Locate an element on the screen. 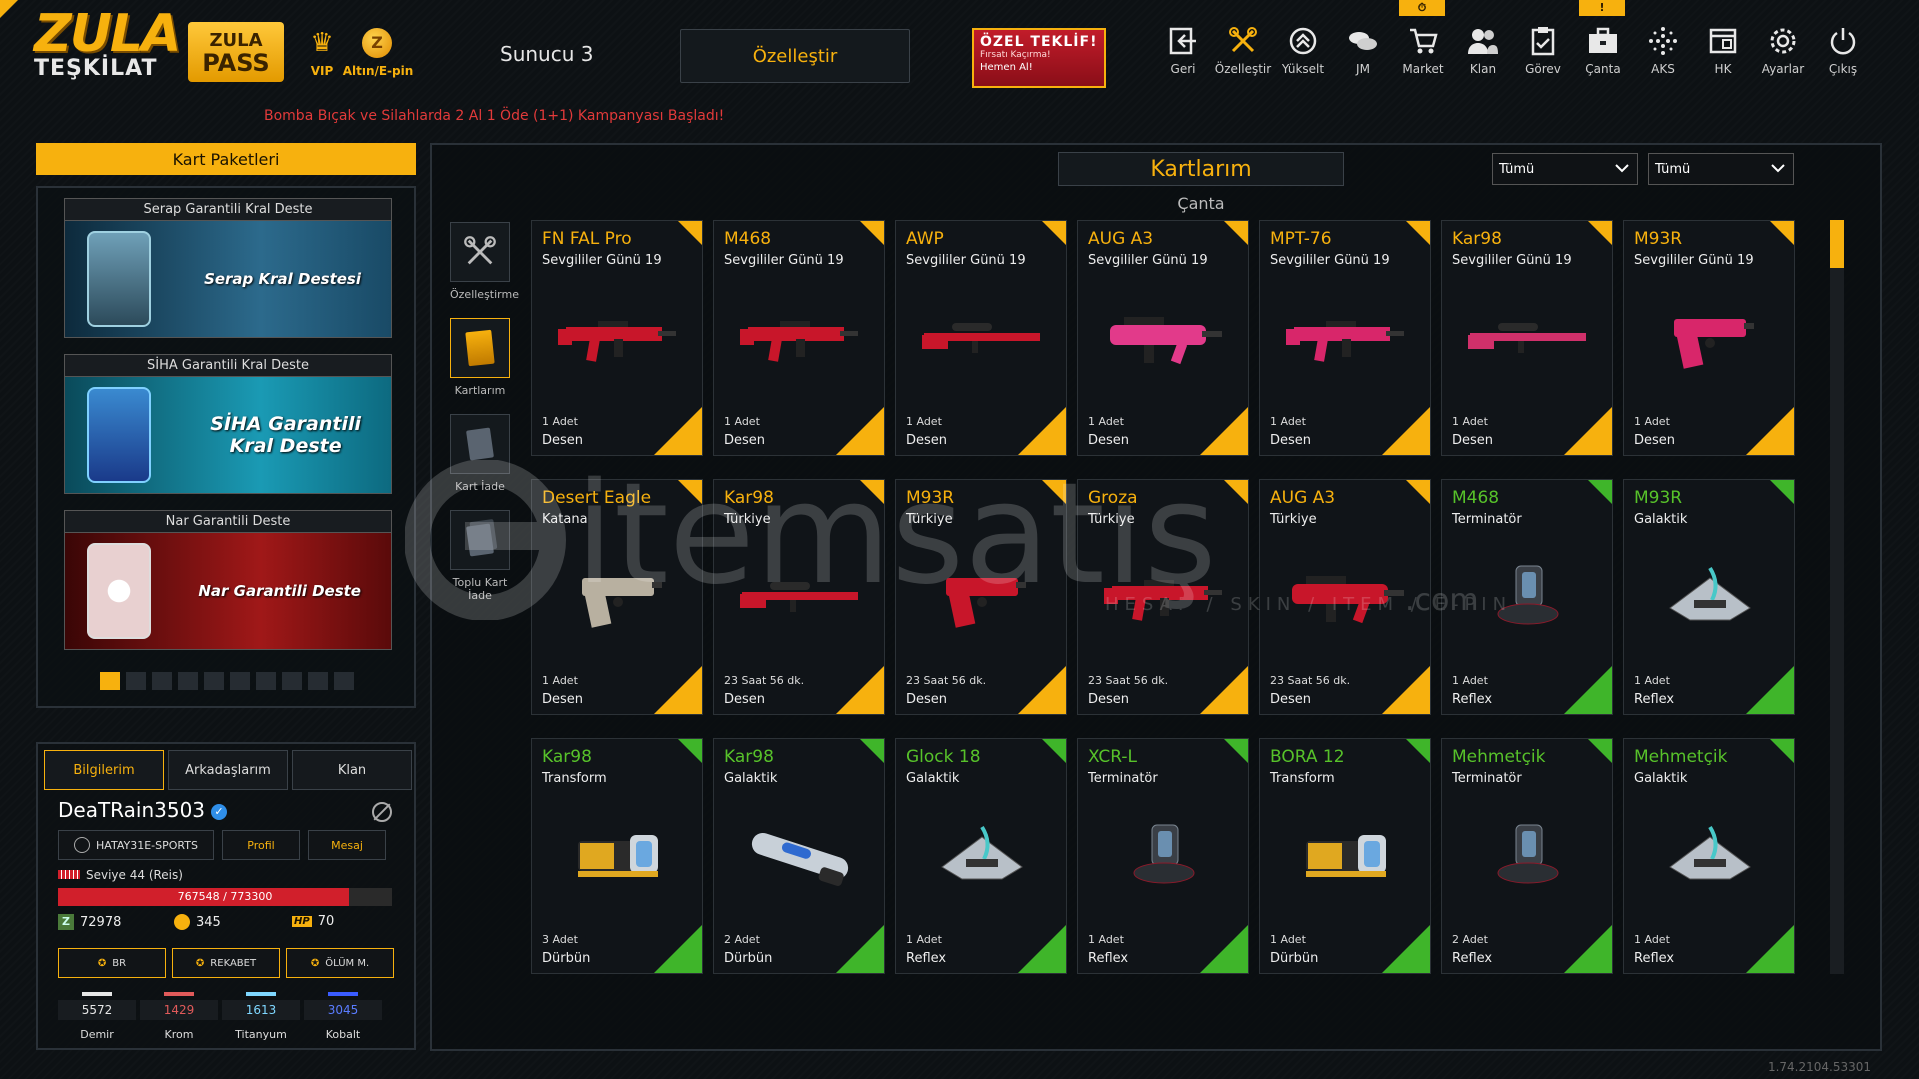 The width and height of the screenshot is (1919, 1079). weapon-card: M93R Türkiye 23 Saat 56 dk. Desen is located at coordinates (981, 597).